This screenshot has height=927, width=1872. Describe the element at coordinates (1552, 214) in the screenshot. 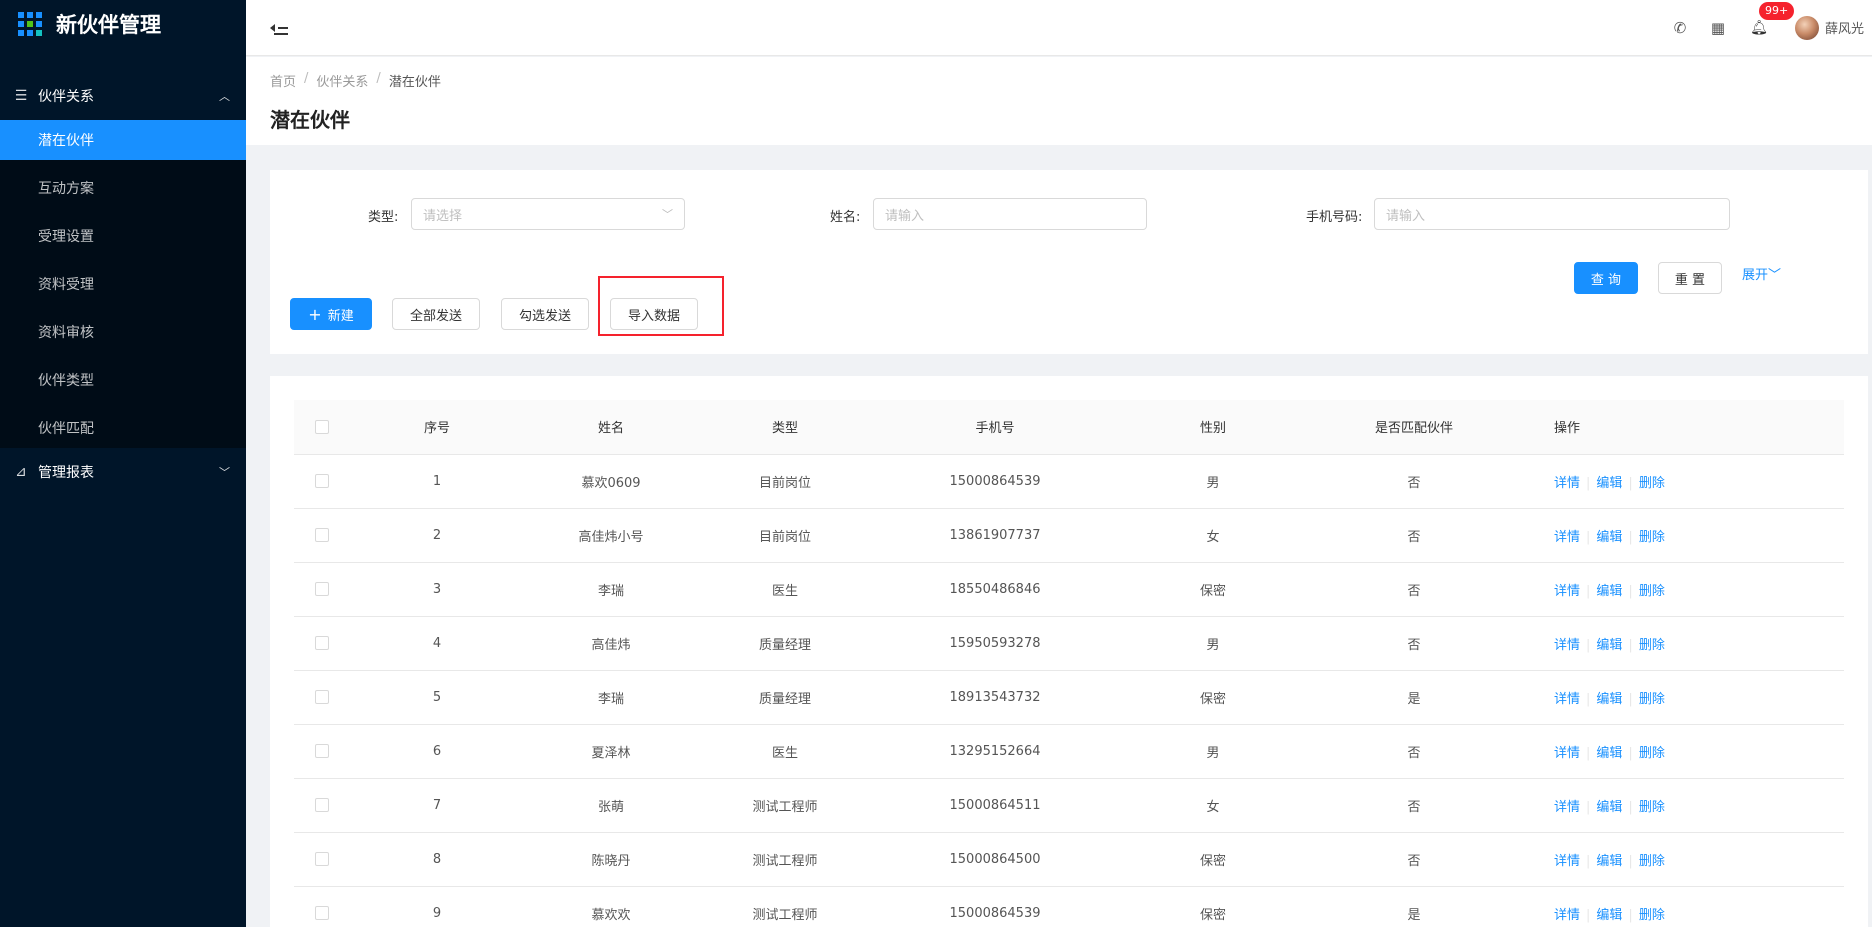

I see `phone-input: 请输入` at that location.